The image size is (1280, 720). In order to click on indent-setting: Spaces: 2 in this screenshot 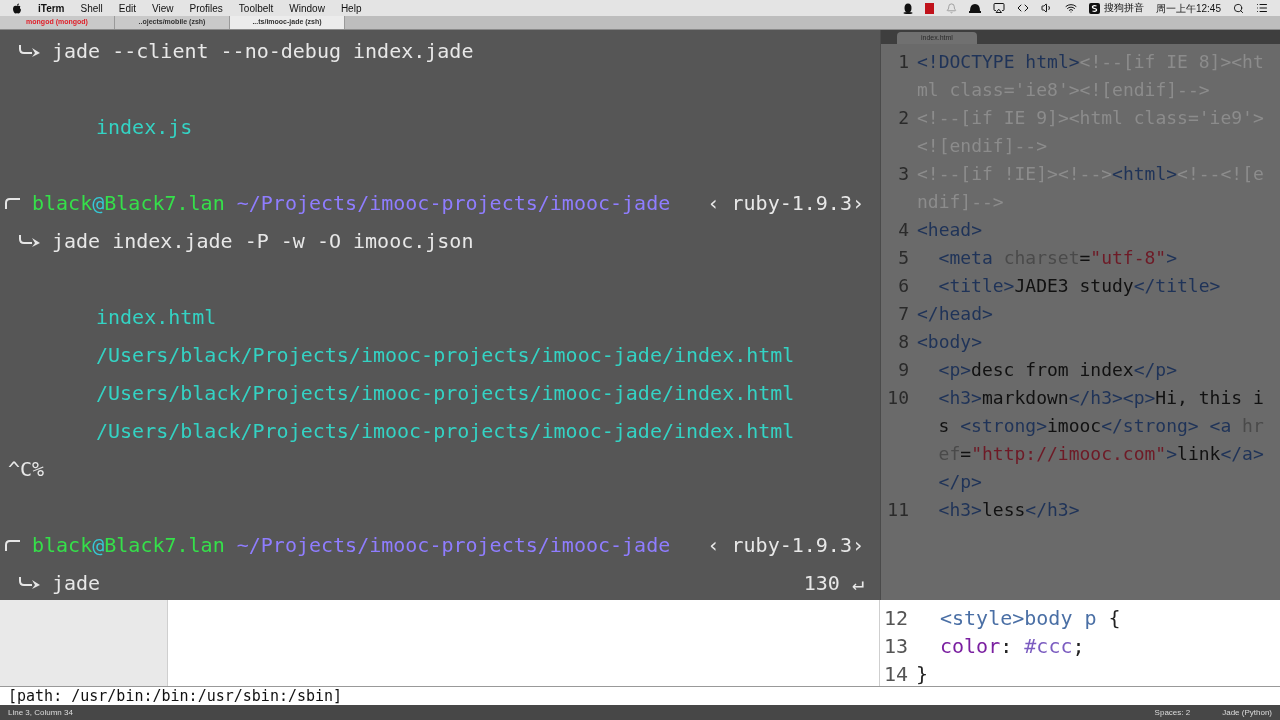, I will do `click(1172, 712)`.